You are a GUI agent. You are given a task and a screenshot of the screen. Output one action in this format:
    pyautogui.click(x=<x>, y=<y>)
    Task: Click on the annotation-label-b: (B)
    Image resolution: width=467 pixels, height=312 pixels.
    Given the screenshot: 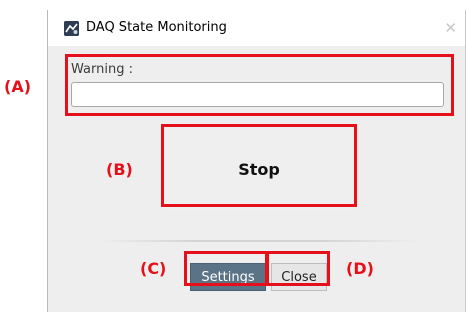 What is the action you would take?
    pyautogui.click(x=119, y=169)
    